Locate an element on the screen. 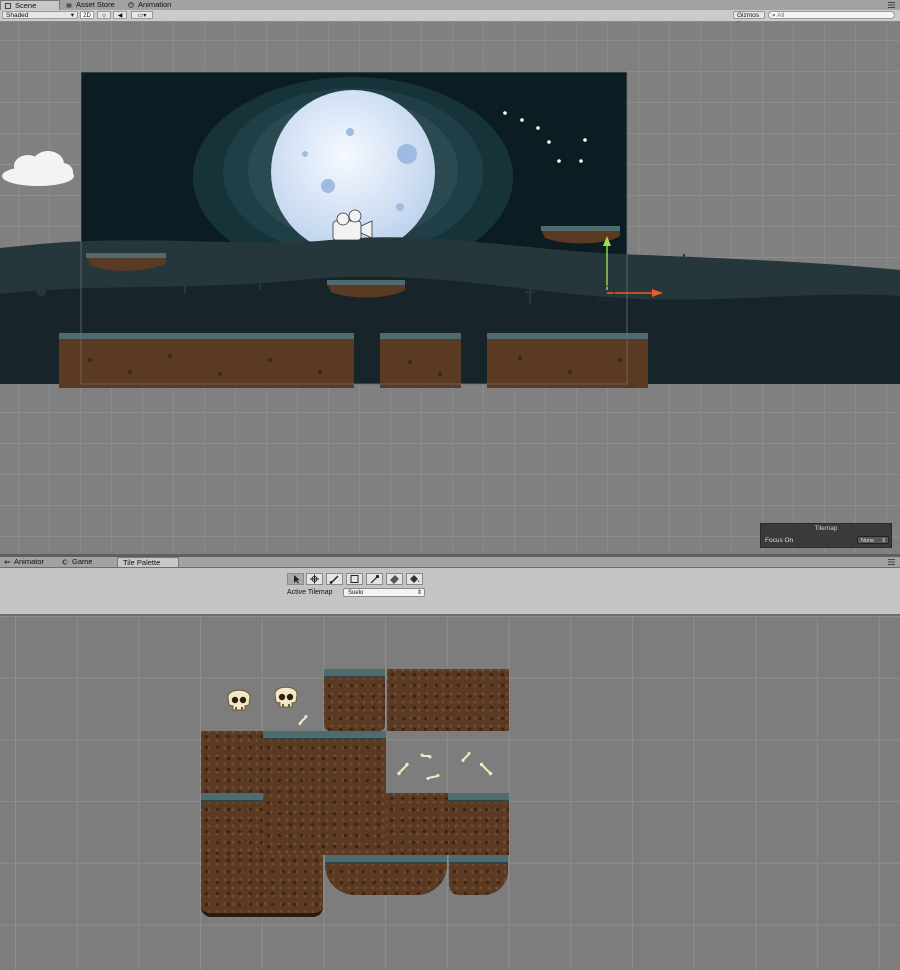 Image resolution: width=900 pixels, height=970 pixels. cloud is located at coordinates (38, 168).